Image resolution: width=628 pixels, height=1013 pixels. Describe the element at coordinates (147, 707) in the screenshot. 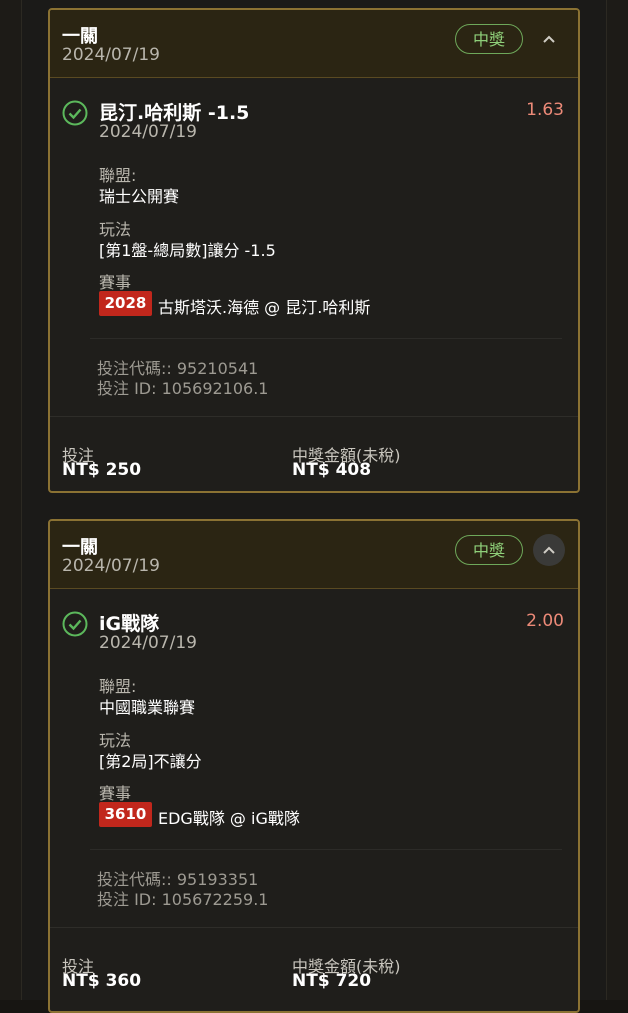

I see `league-value: 中國職業聯賽` at that location.